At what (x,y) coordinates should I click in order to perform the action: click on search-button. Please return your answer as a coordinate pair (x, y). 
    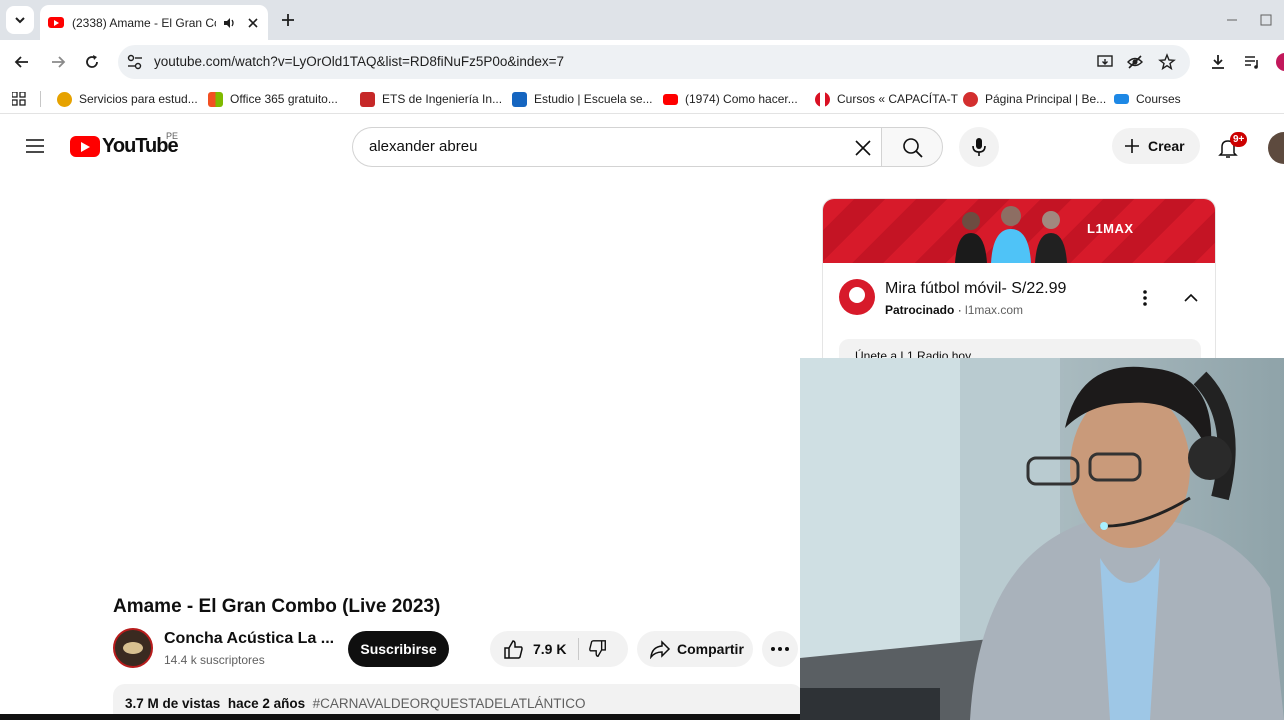
    Looking at the image, I should click on (912, 147).